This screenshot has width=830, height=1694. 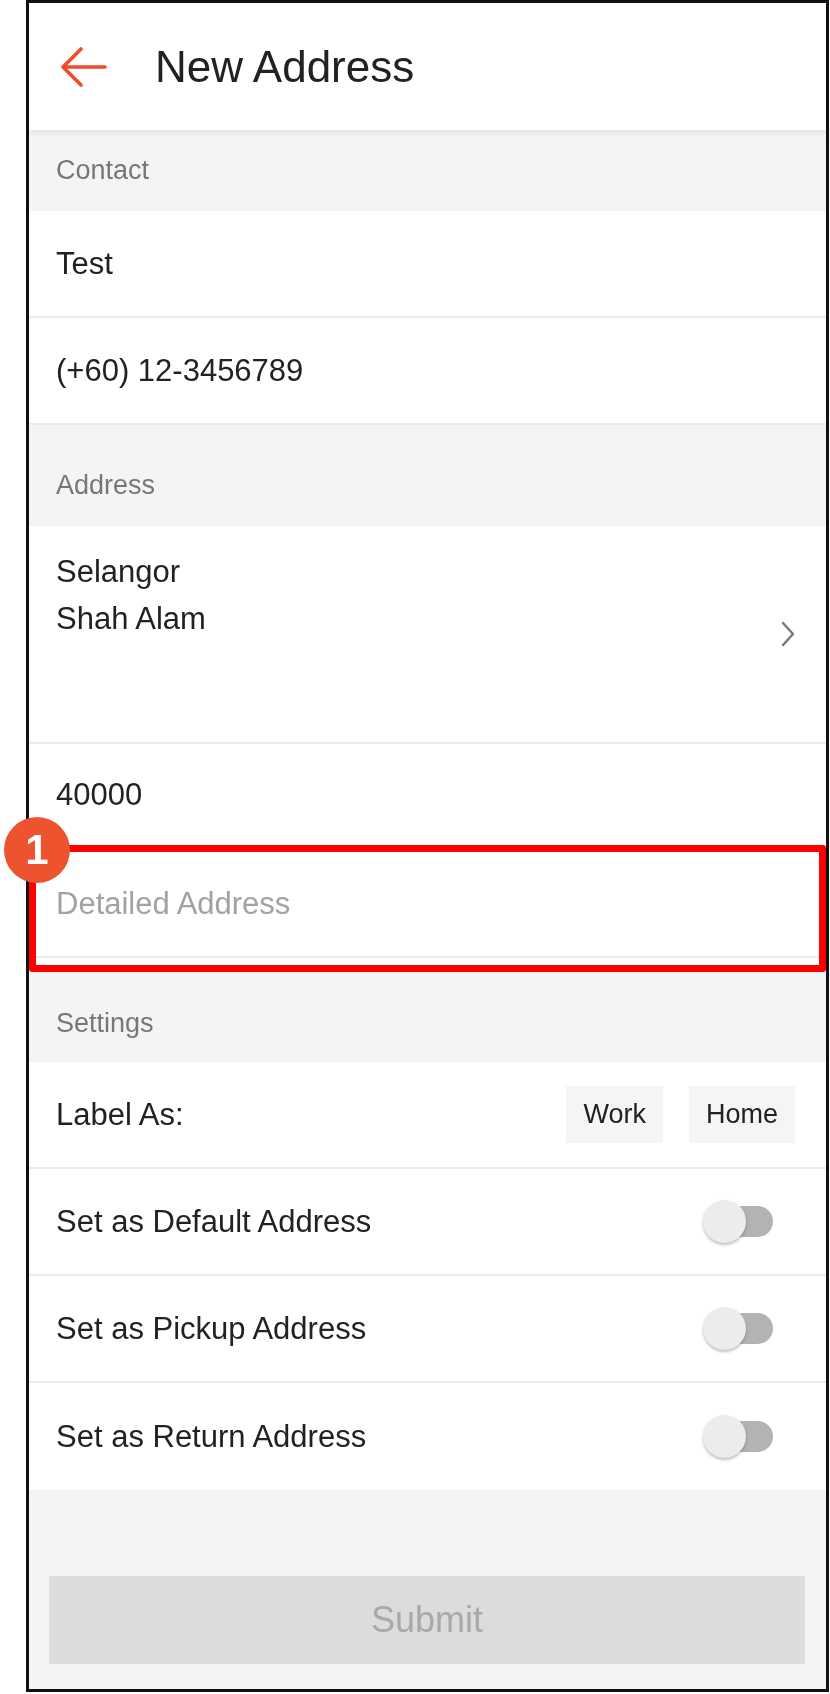 What do you see at coordinates (37, 850) in the screenshot?
I see `step-number-badge: 1` at bounding box center [37, 850].